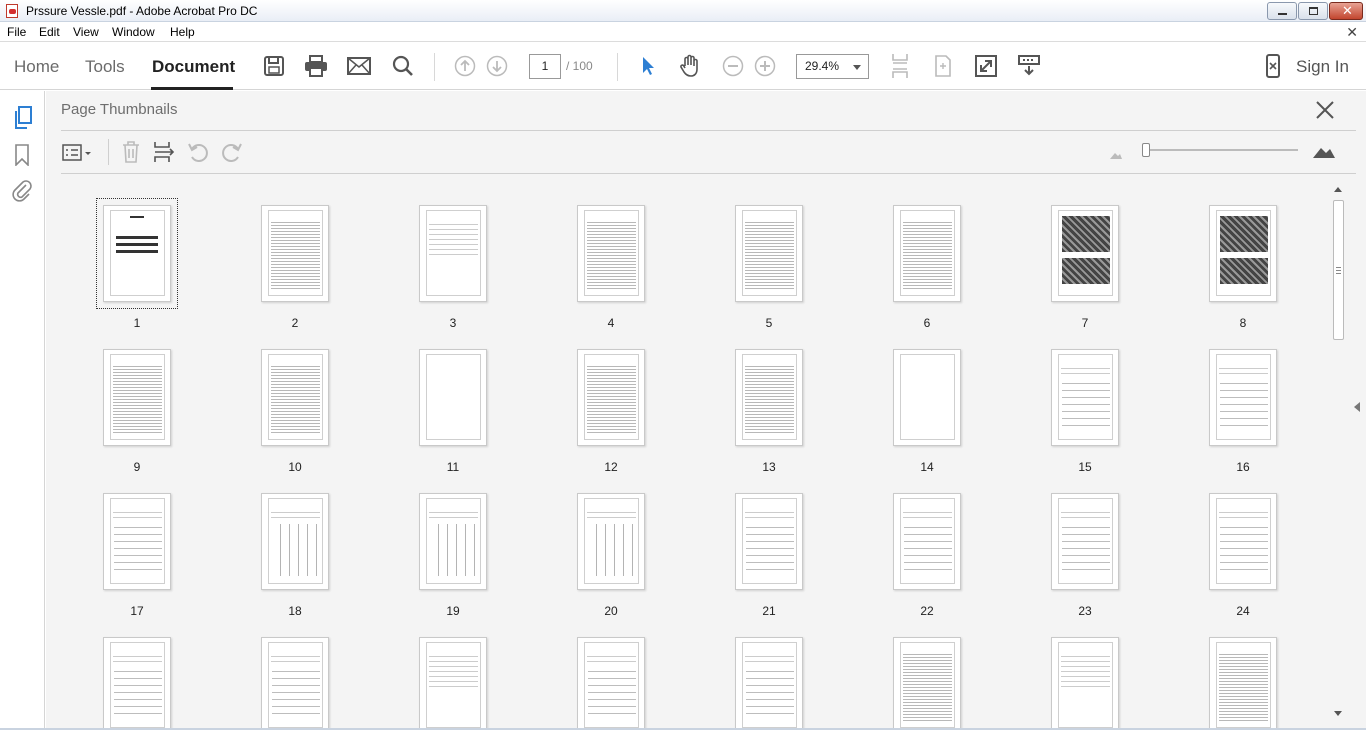 This screenshot has height=730, width=1366. What do you see at coordinates (900, 66) in the screenshot?
I see `scroll-mode-icon` at bounding box center [900, 66].